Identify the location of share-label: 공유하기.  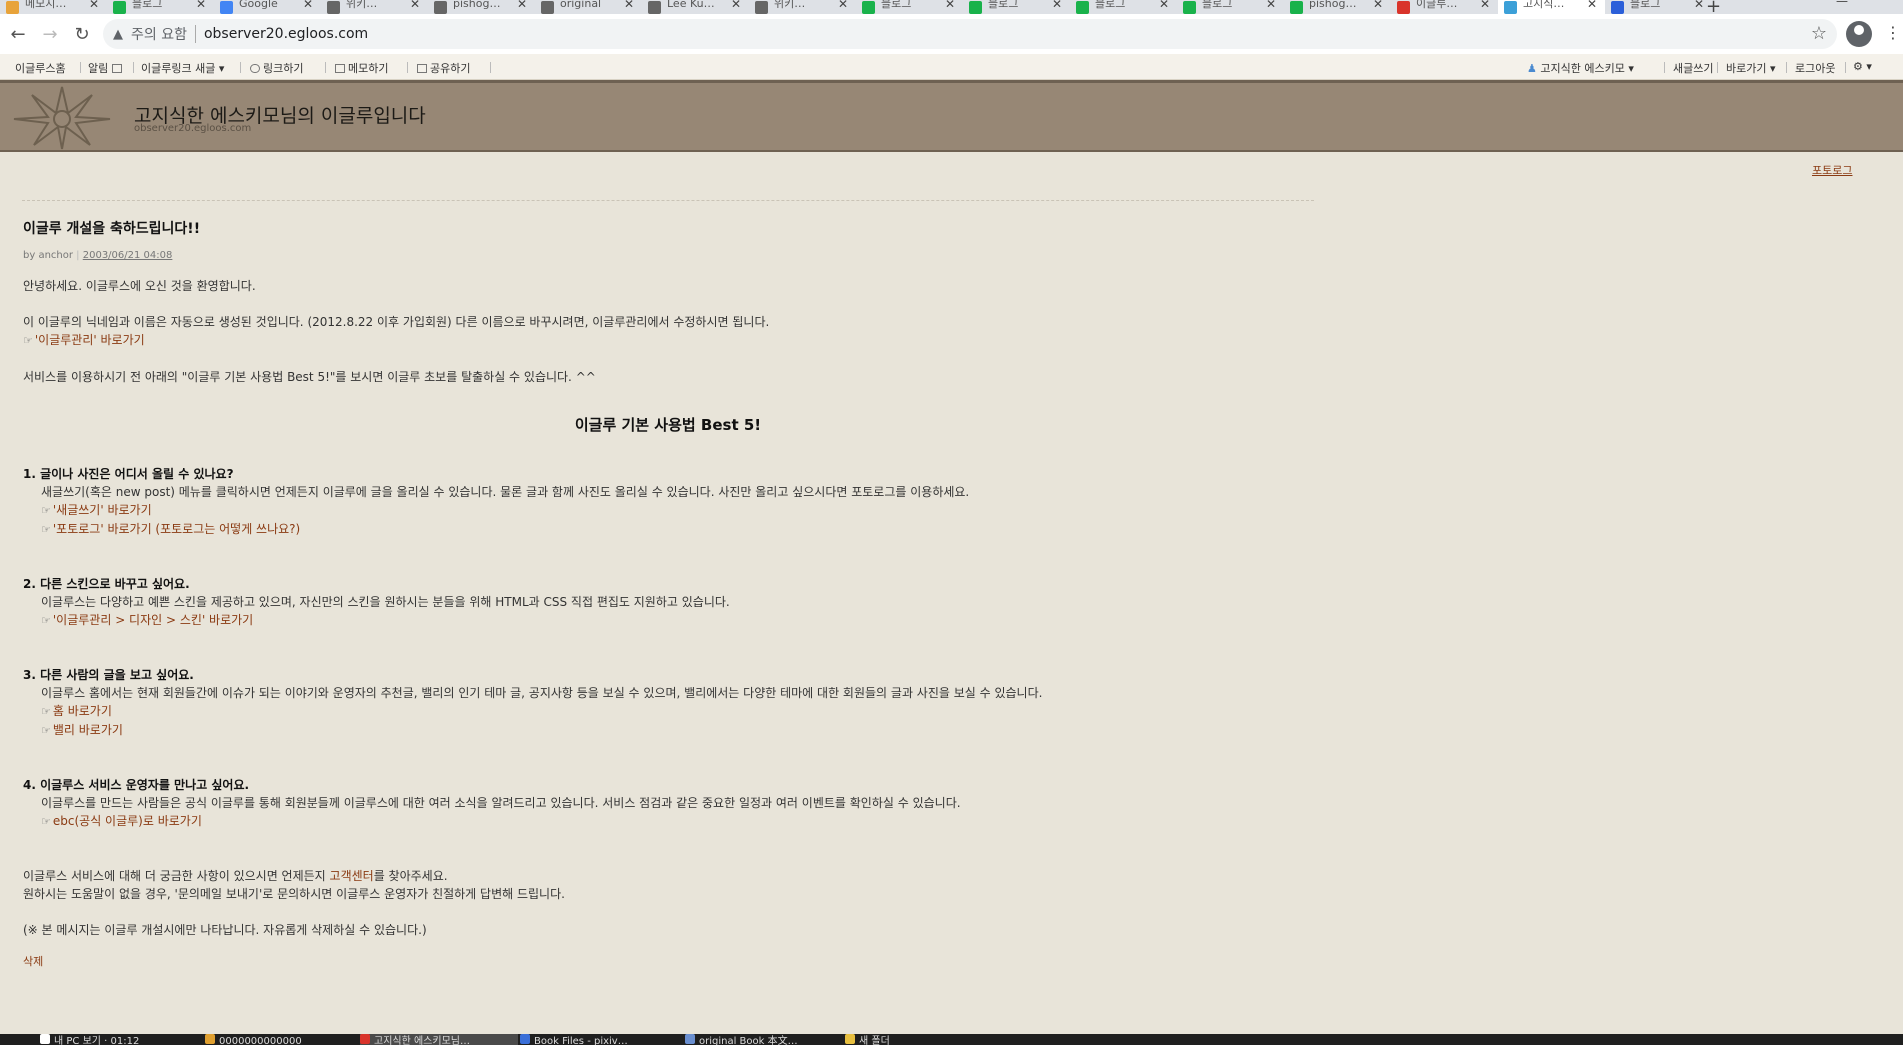
(450, 68).